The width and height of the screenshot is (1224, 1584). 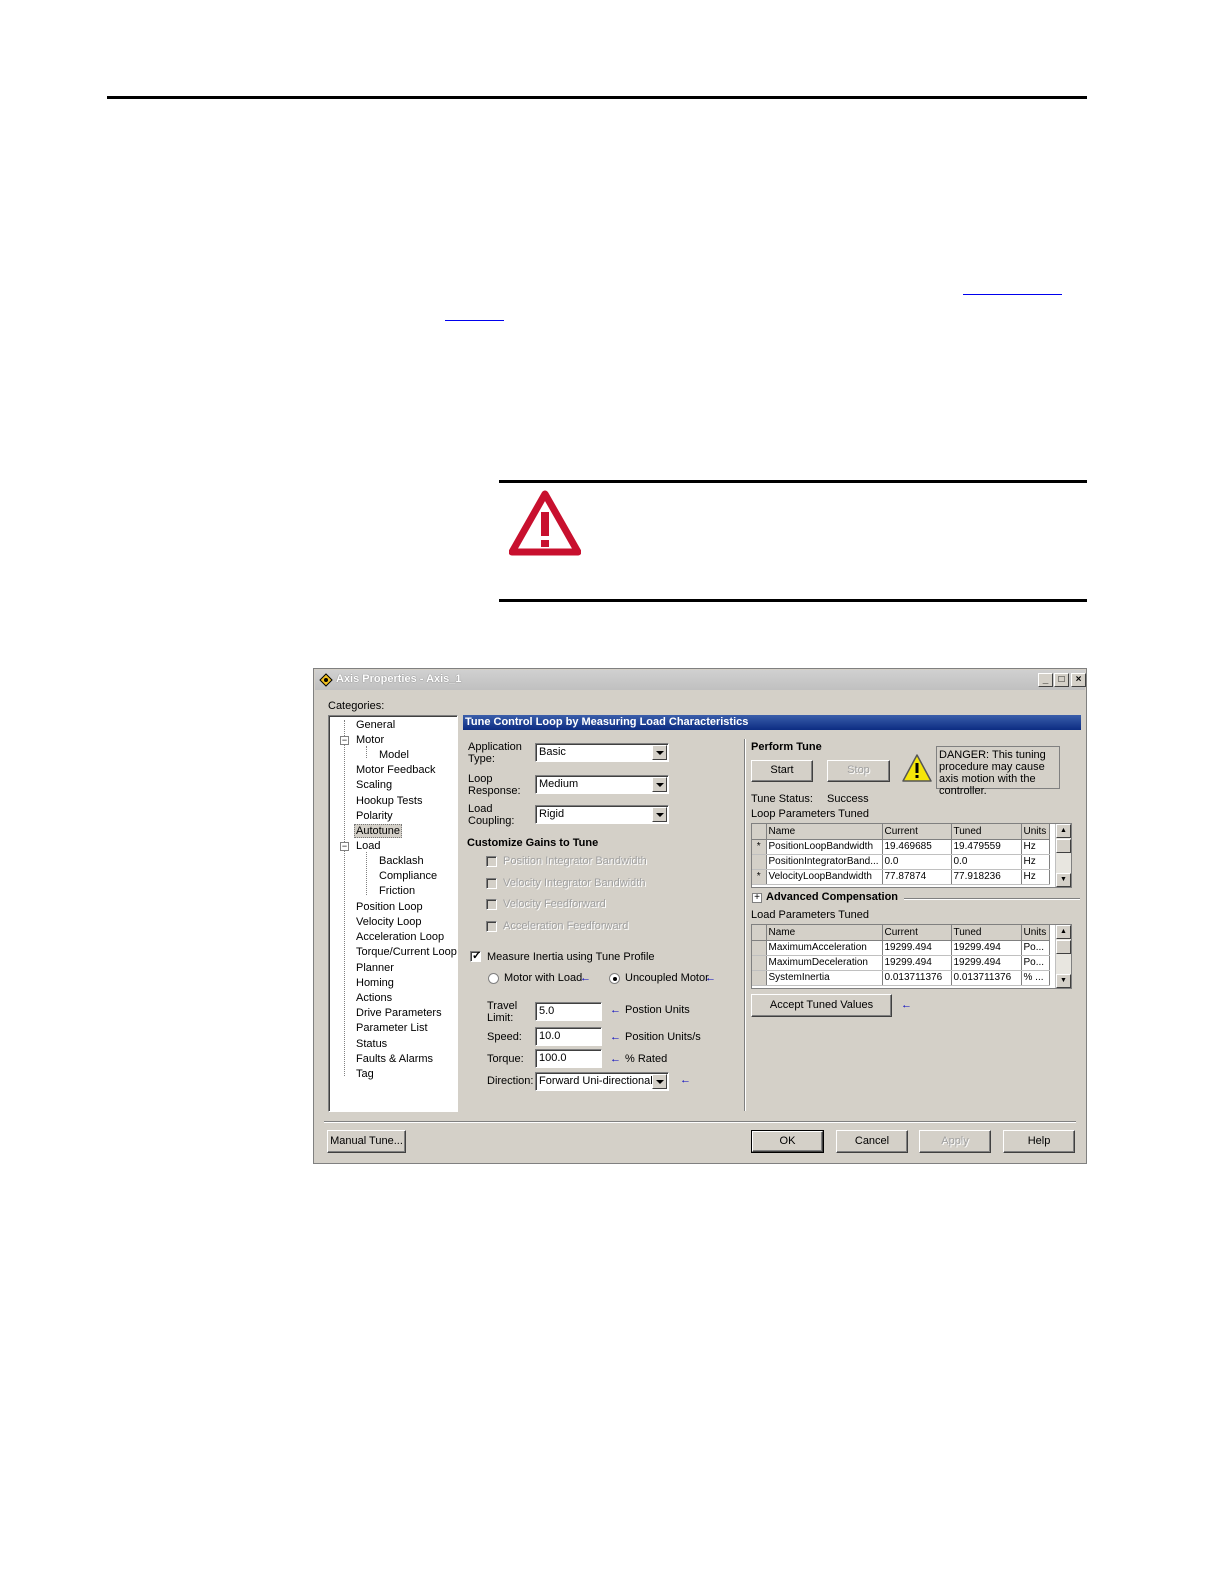 I want to click on tree-item-velocity-loop: Velocity Loop, so click(x=388, y=922).